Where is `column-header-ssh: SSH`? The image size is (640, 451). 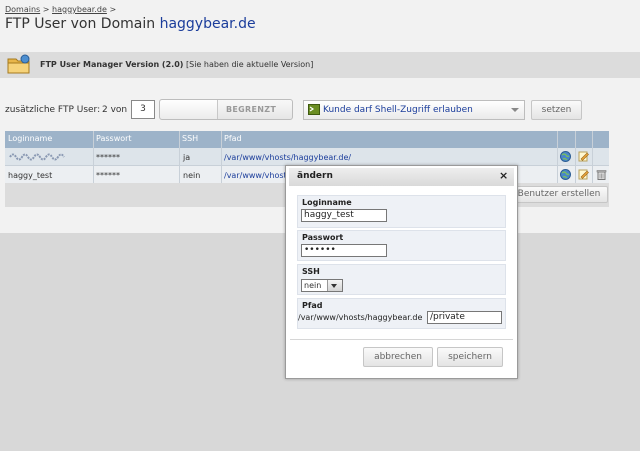
column-header-ssh: SSH is located at coordinates (190, 138).